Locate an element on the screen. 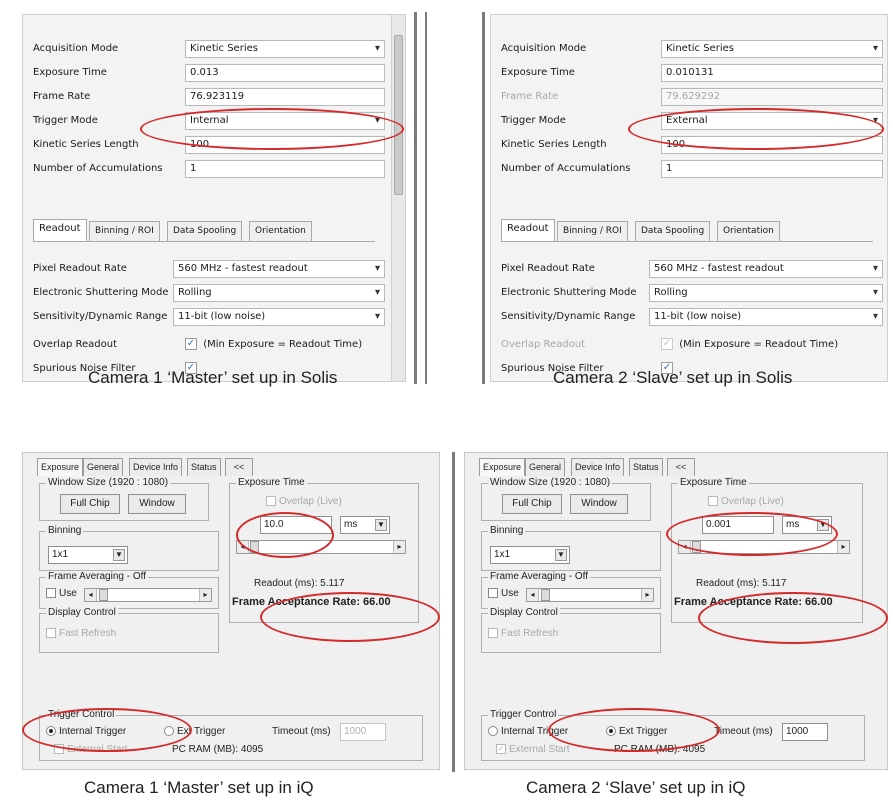  field-dropdown: Internal is located at coordinates (285, 121).